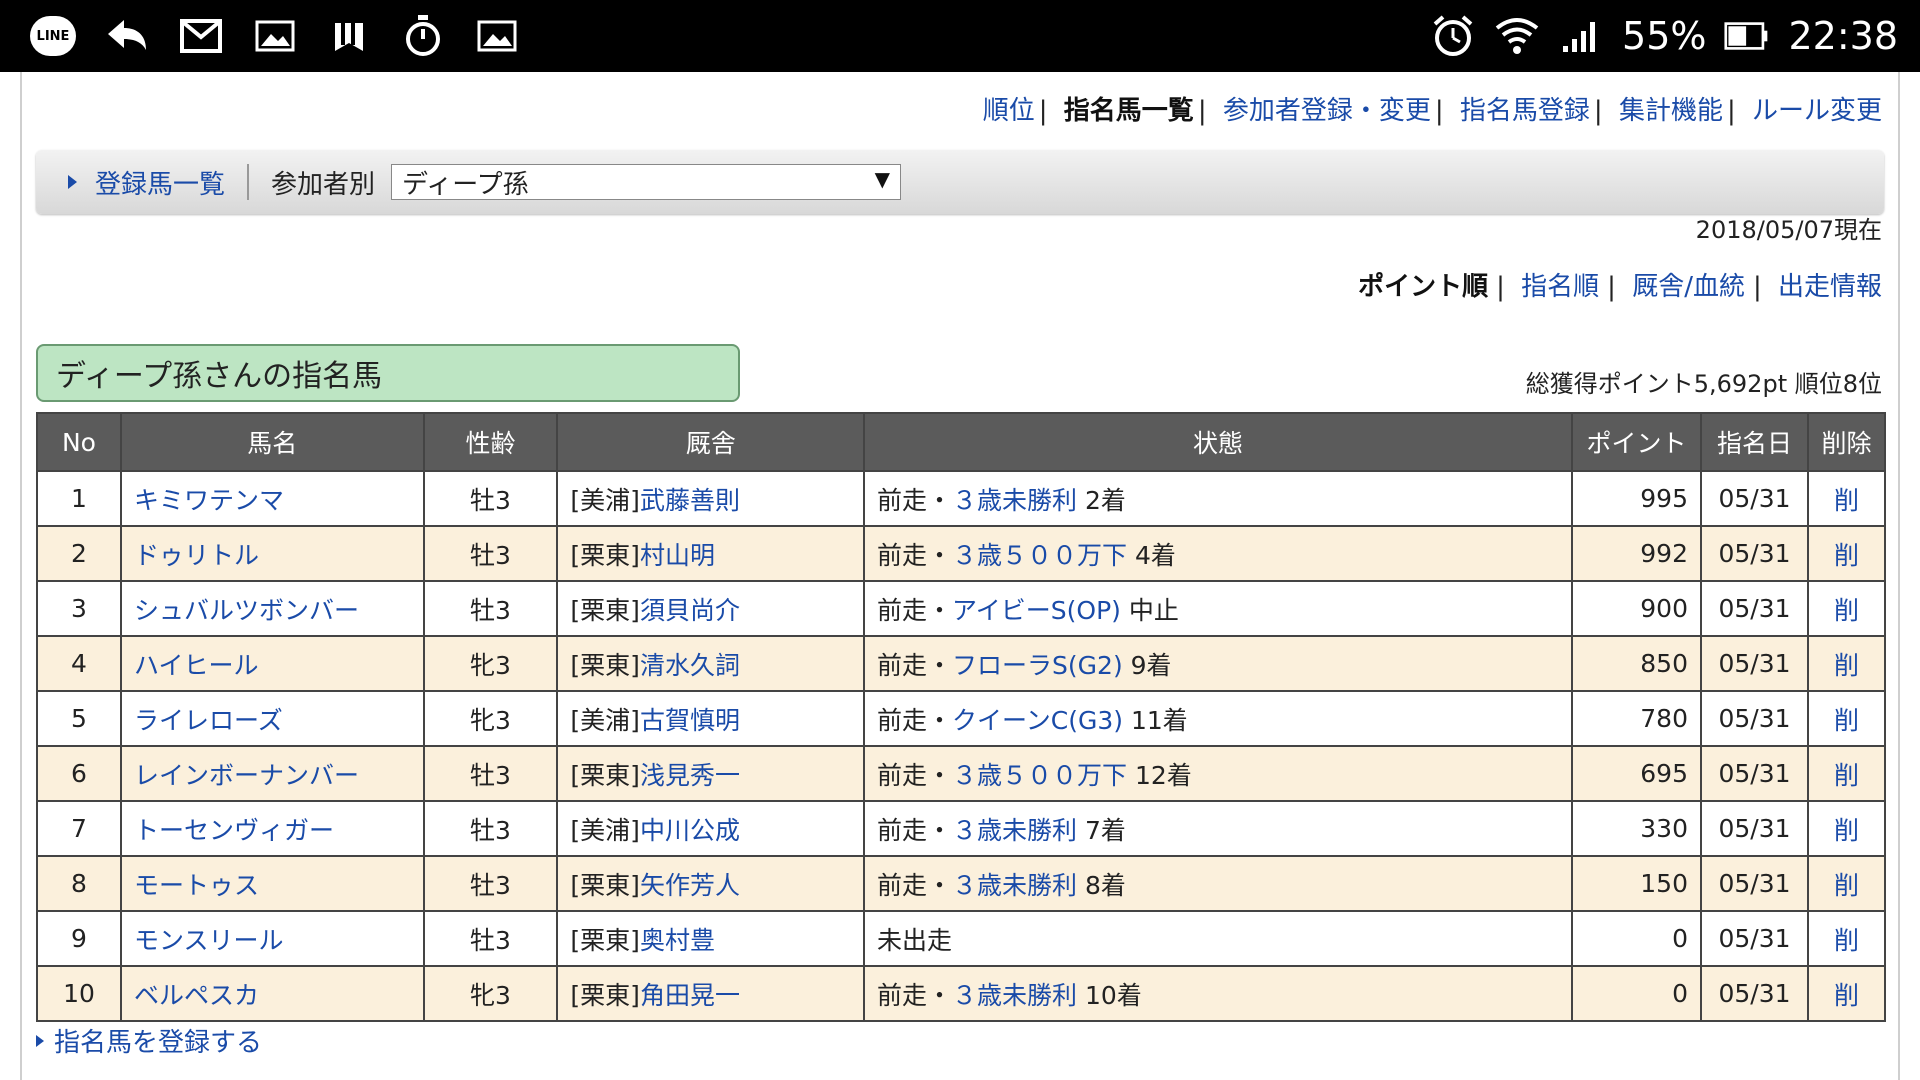 The height and width of the screenshot is (1080, 1920). What do you see at coordinates (1636, 498) in the screenshot?
I see `points: 995` at bounding box center [1636, 498].